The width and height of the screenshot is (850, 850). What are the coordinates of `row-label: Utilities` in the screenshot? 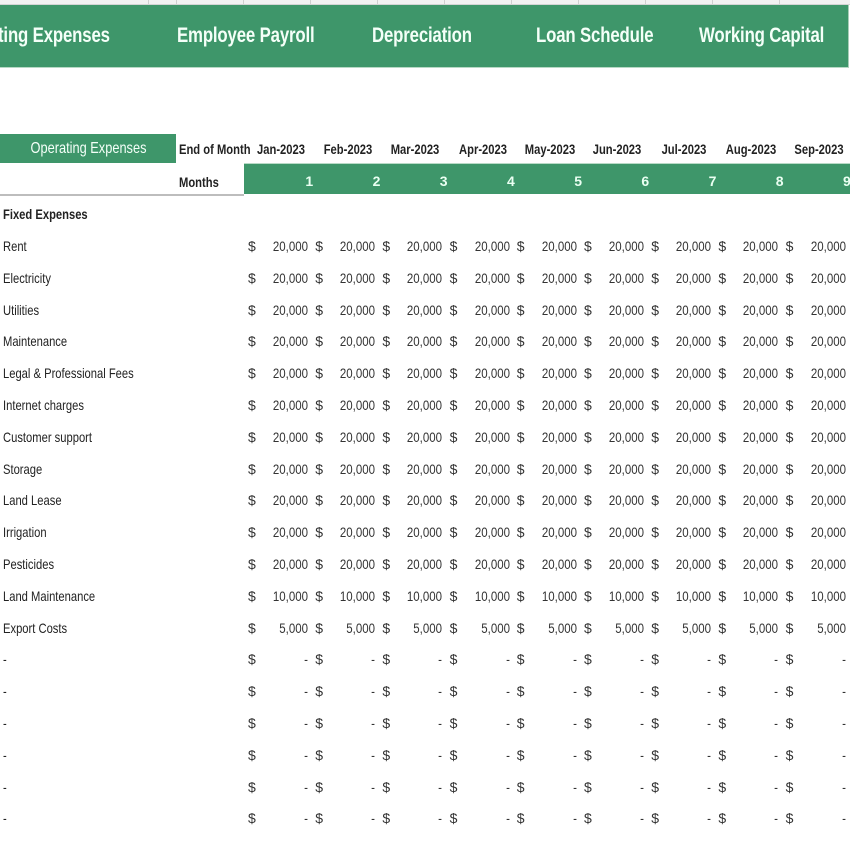 It's located at (21, 310).